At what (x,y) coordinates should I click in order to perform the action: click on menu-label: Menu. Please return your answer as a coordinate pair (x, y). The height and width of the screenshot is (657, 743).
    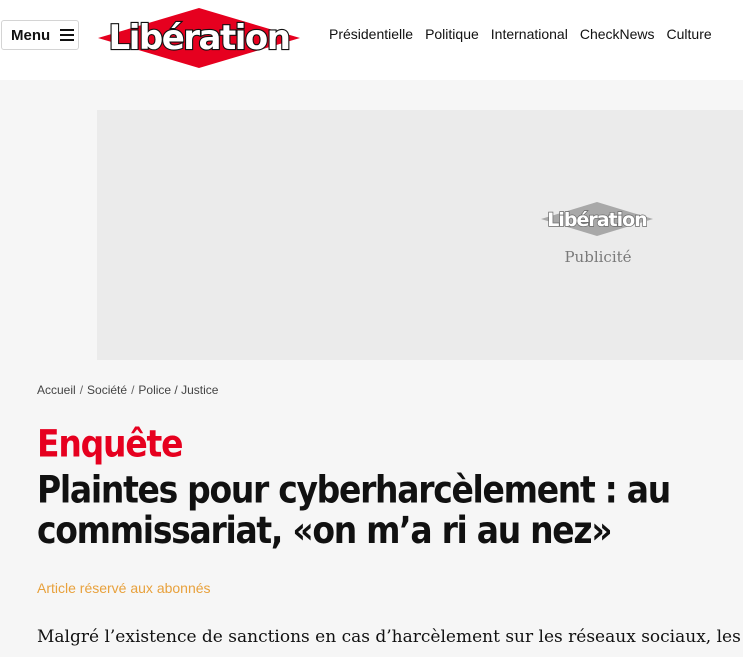
    Looking at the image, I should click on (31, 35).